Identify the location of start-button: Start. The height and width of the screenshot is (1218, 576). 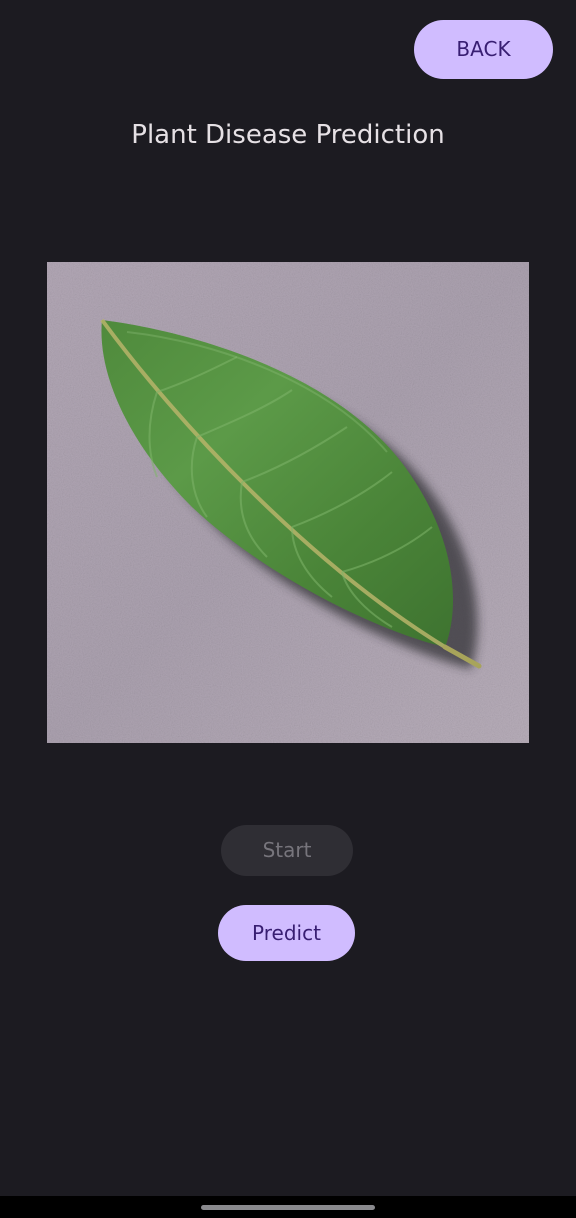
(287, 850).